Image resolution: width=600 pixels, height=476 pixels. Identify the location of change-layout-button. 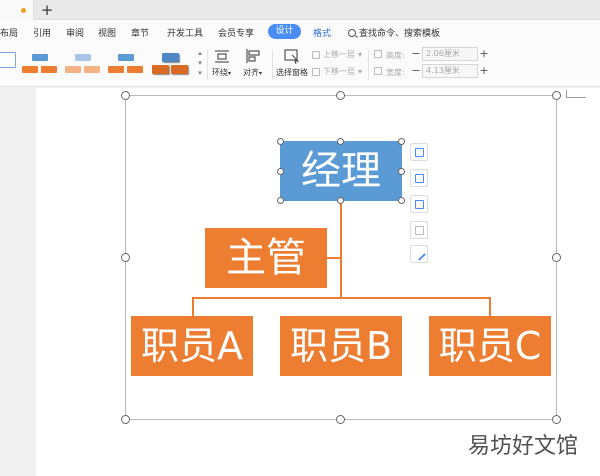
(419, 178).